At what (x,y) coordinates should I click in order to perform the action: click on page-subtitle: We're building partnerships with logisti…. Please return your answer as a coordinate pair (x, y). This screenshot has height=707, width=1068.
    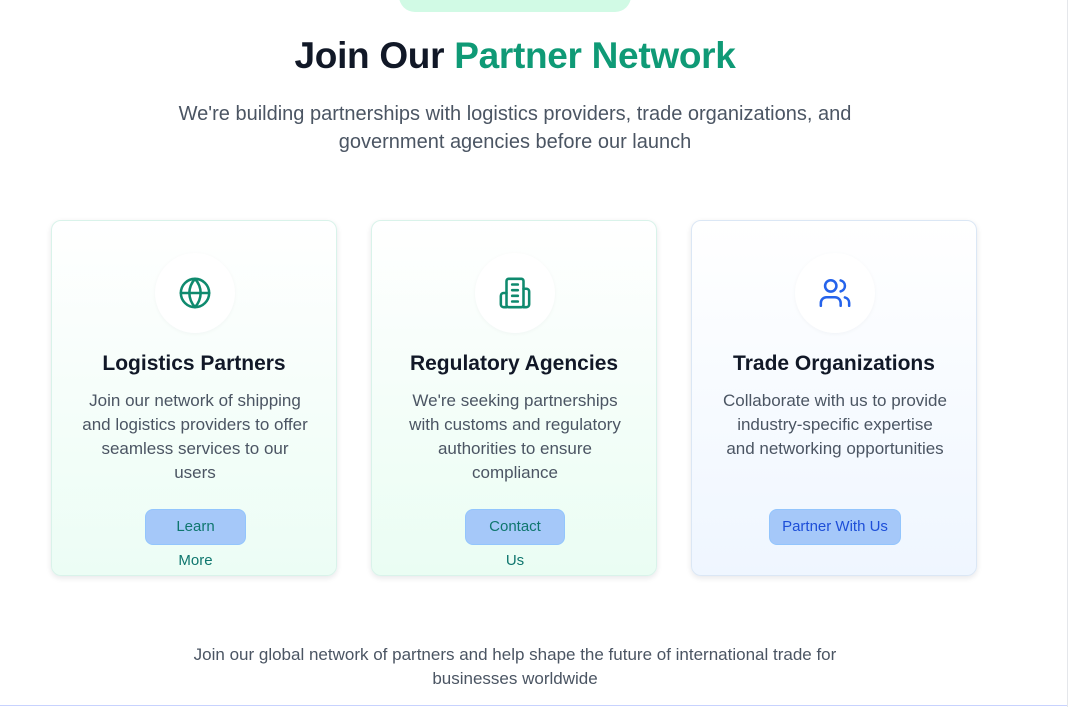
    Looking at the image, I should click on (515, 128).